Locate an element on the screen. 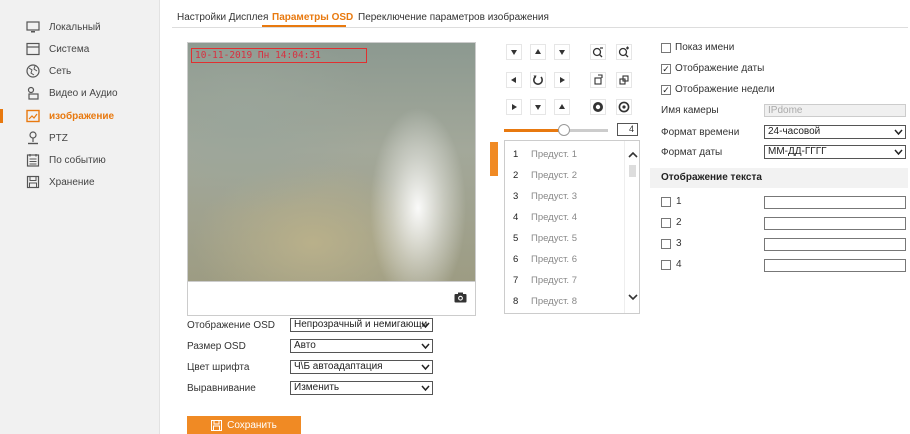 The width and height of the screenshot is (910, 434). list-item: 5 Предуст. 5 is located at coordinates (564, 238).